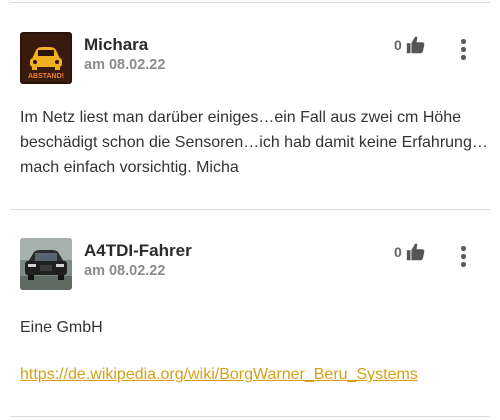 Image resolution: width=500 pixels, height=420 pixels. I want to click on avatar: ABSTAND!, so click(46, 58).